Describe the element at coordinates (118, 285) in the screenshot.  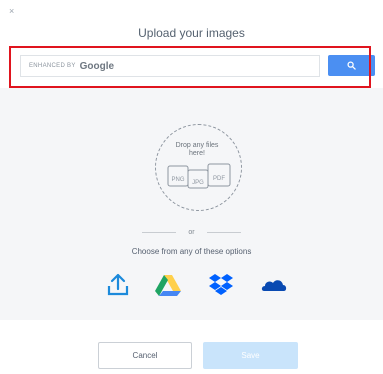
I see `upload-icon` at that location.